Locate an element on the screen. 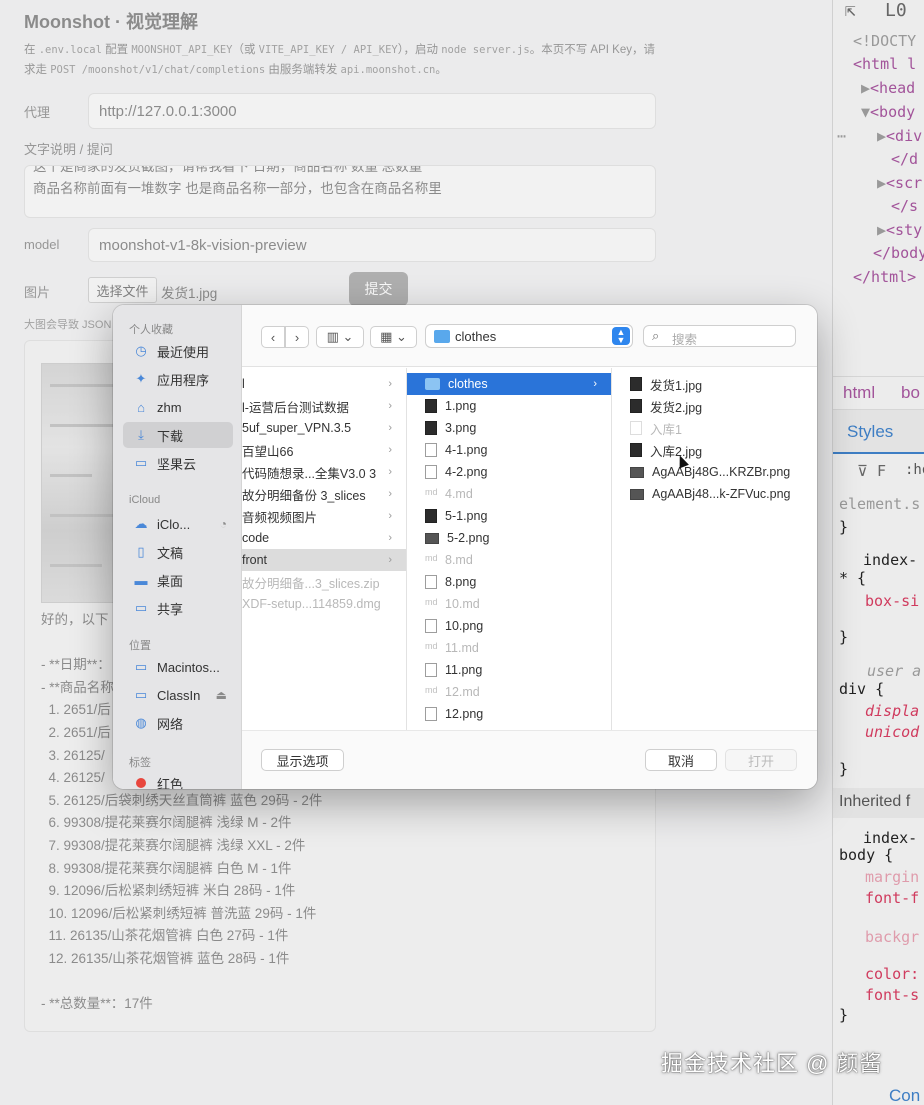  file-row: md 10.md is located at coordinates (509, 604).